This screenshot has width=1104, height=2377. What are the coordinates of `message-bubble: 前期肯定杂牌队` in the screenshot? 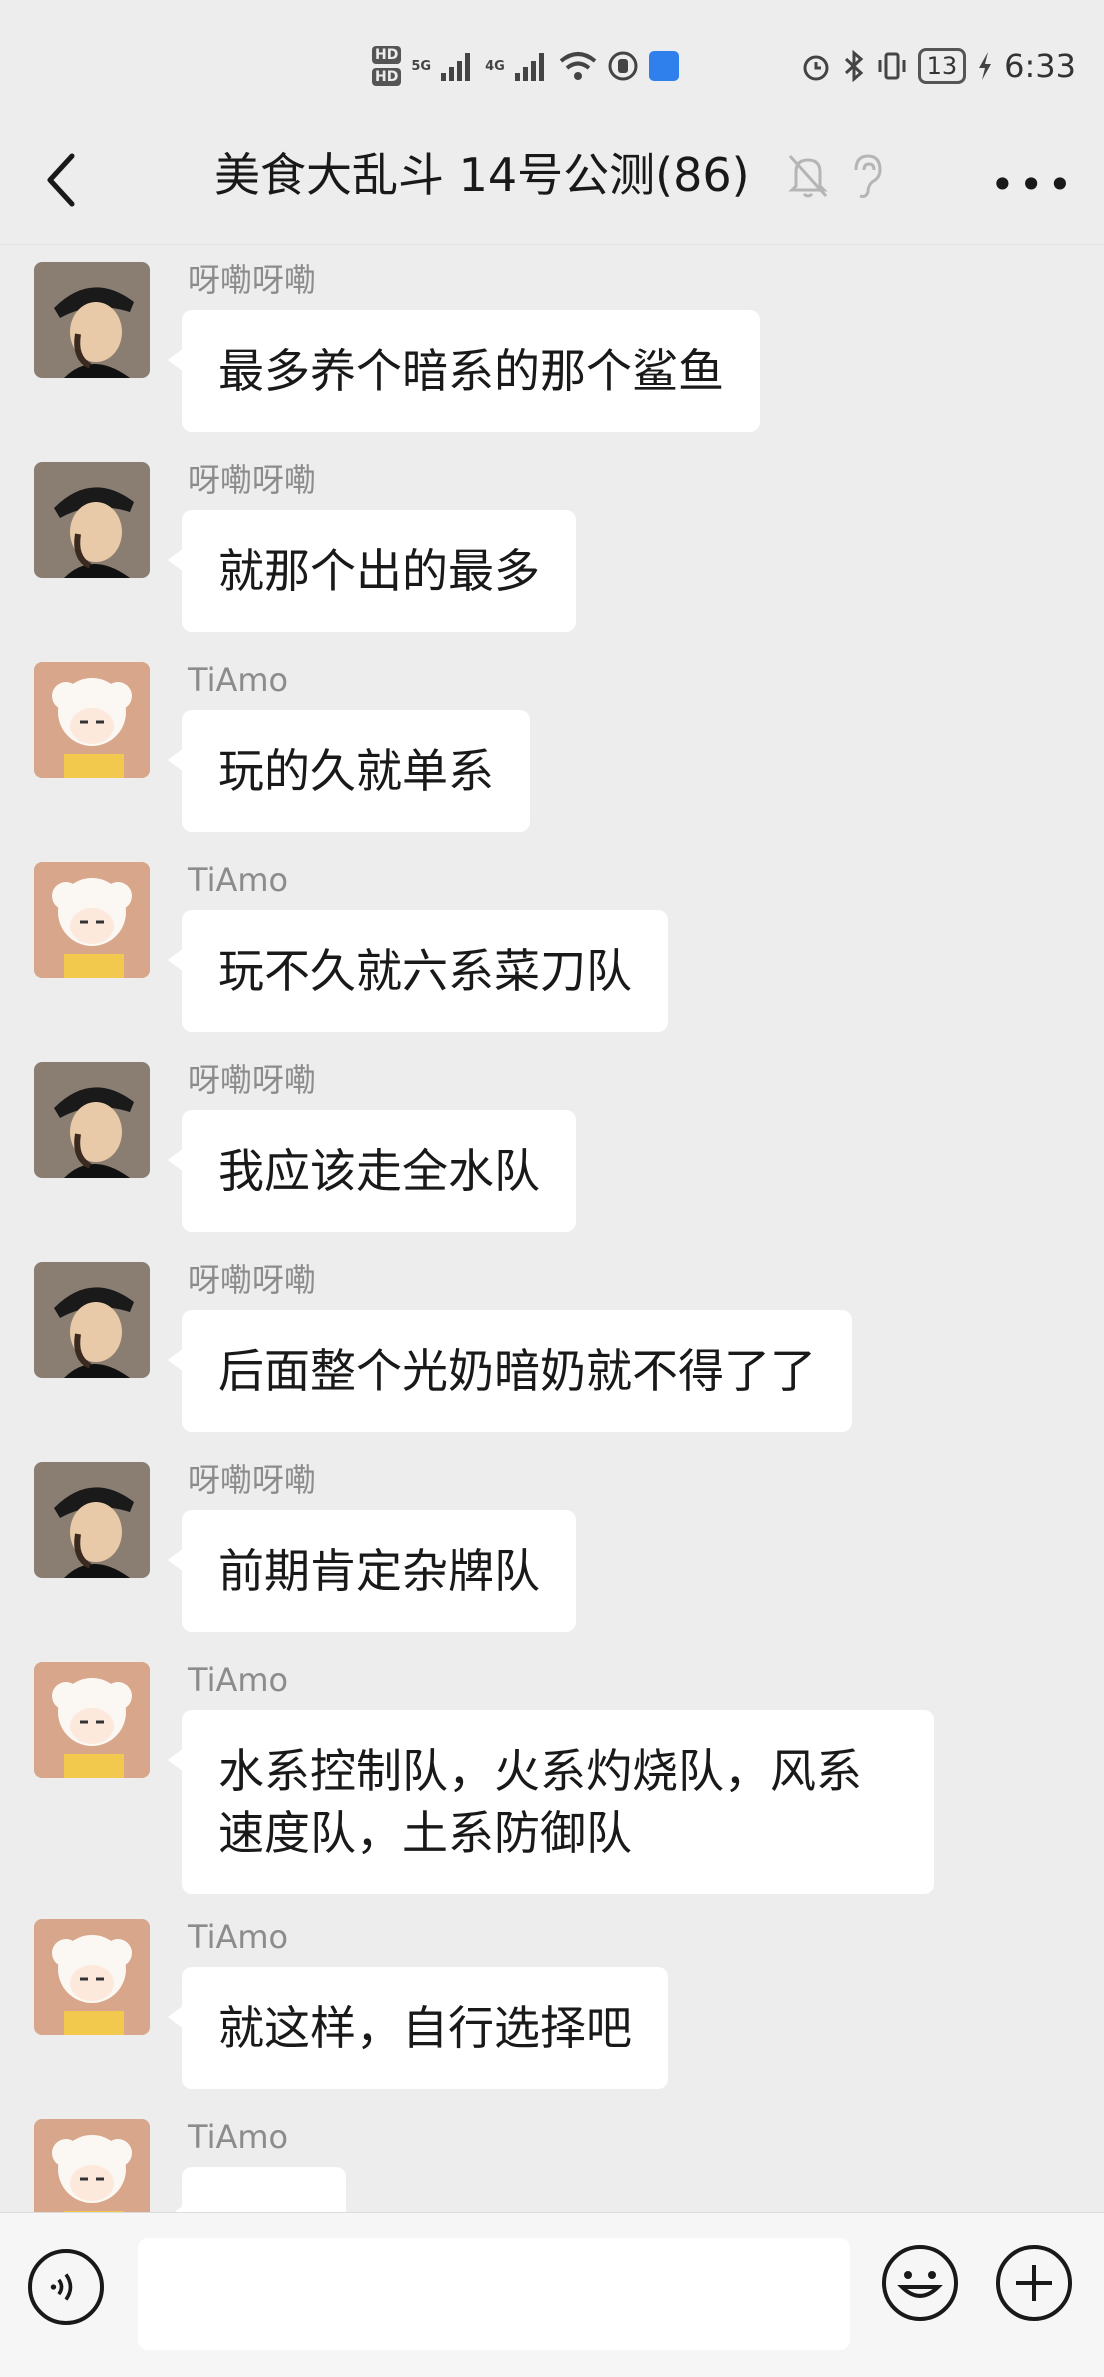 It's located at (372, 1571).